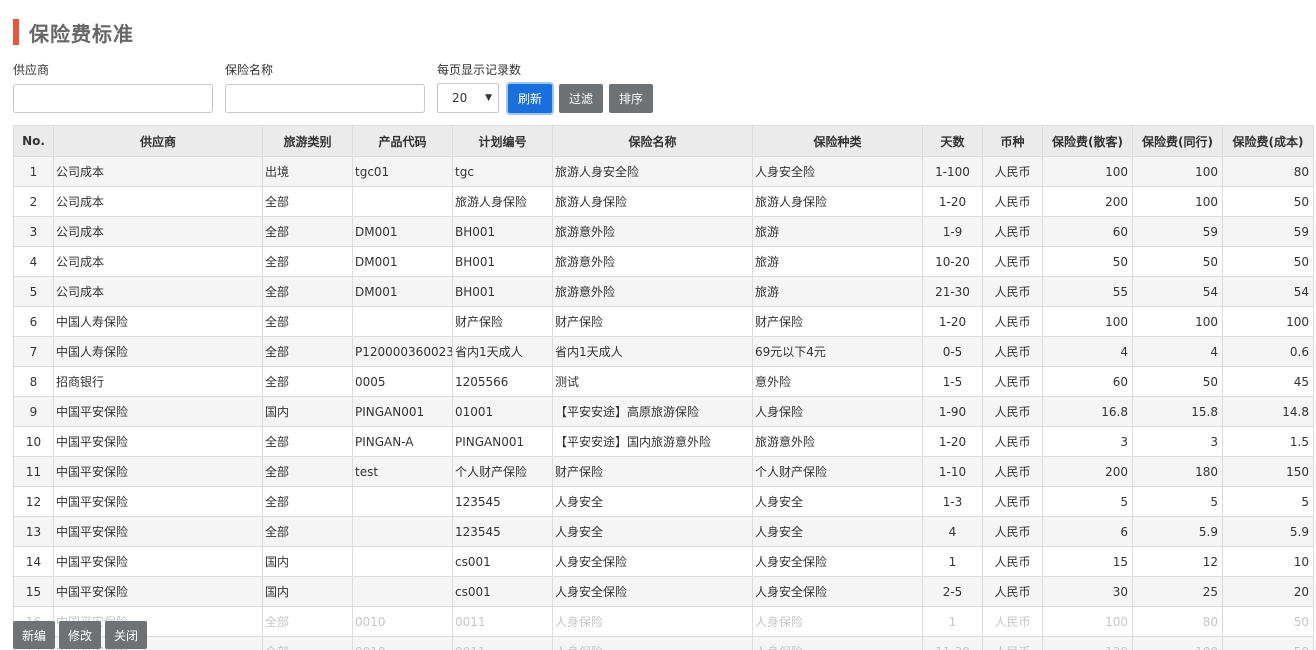  What do you see at coordinates (837, 201) in the screenshot?
I see `table-cell: 旅游人身保险` at bounding box center [837, 201].